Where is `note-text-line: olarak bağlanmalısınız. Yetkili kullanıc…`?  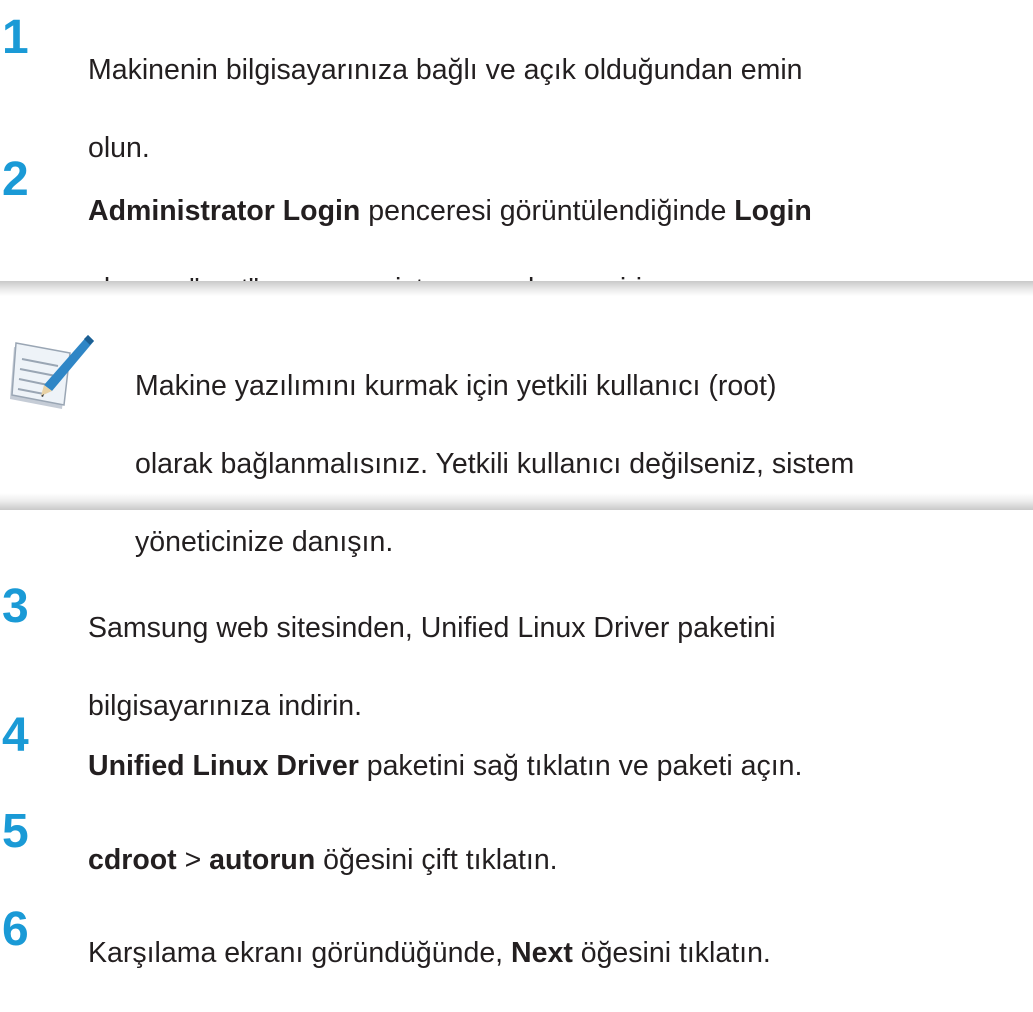
note-text-line: olarak bağlanmalısınız. Yetkili kullanıc… is located at coordinates (495, 464).